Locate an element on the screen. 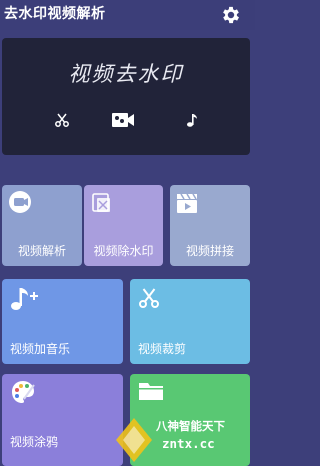  banner-title: 视频去水印 is located at coordinates (126, 74).